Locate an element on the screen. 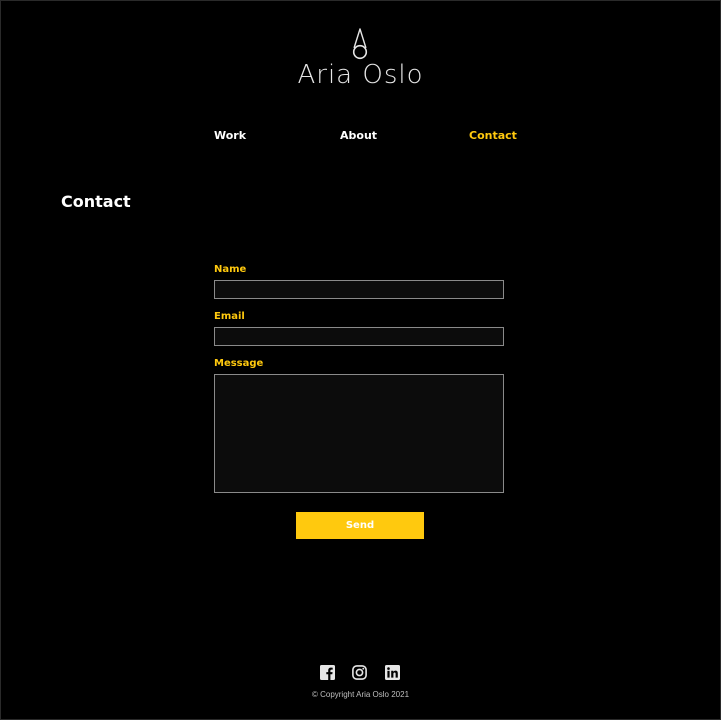  nav-link-contact: Contact is located at coordinates (493, 135).